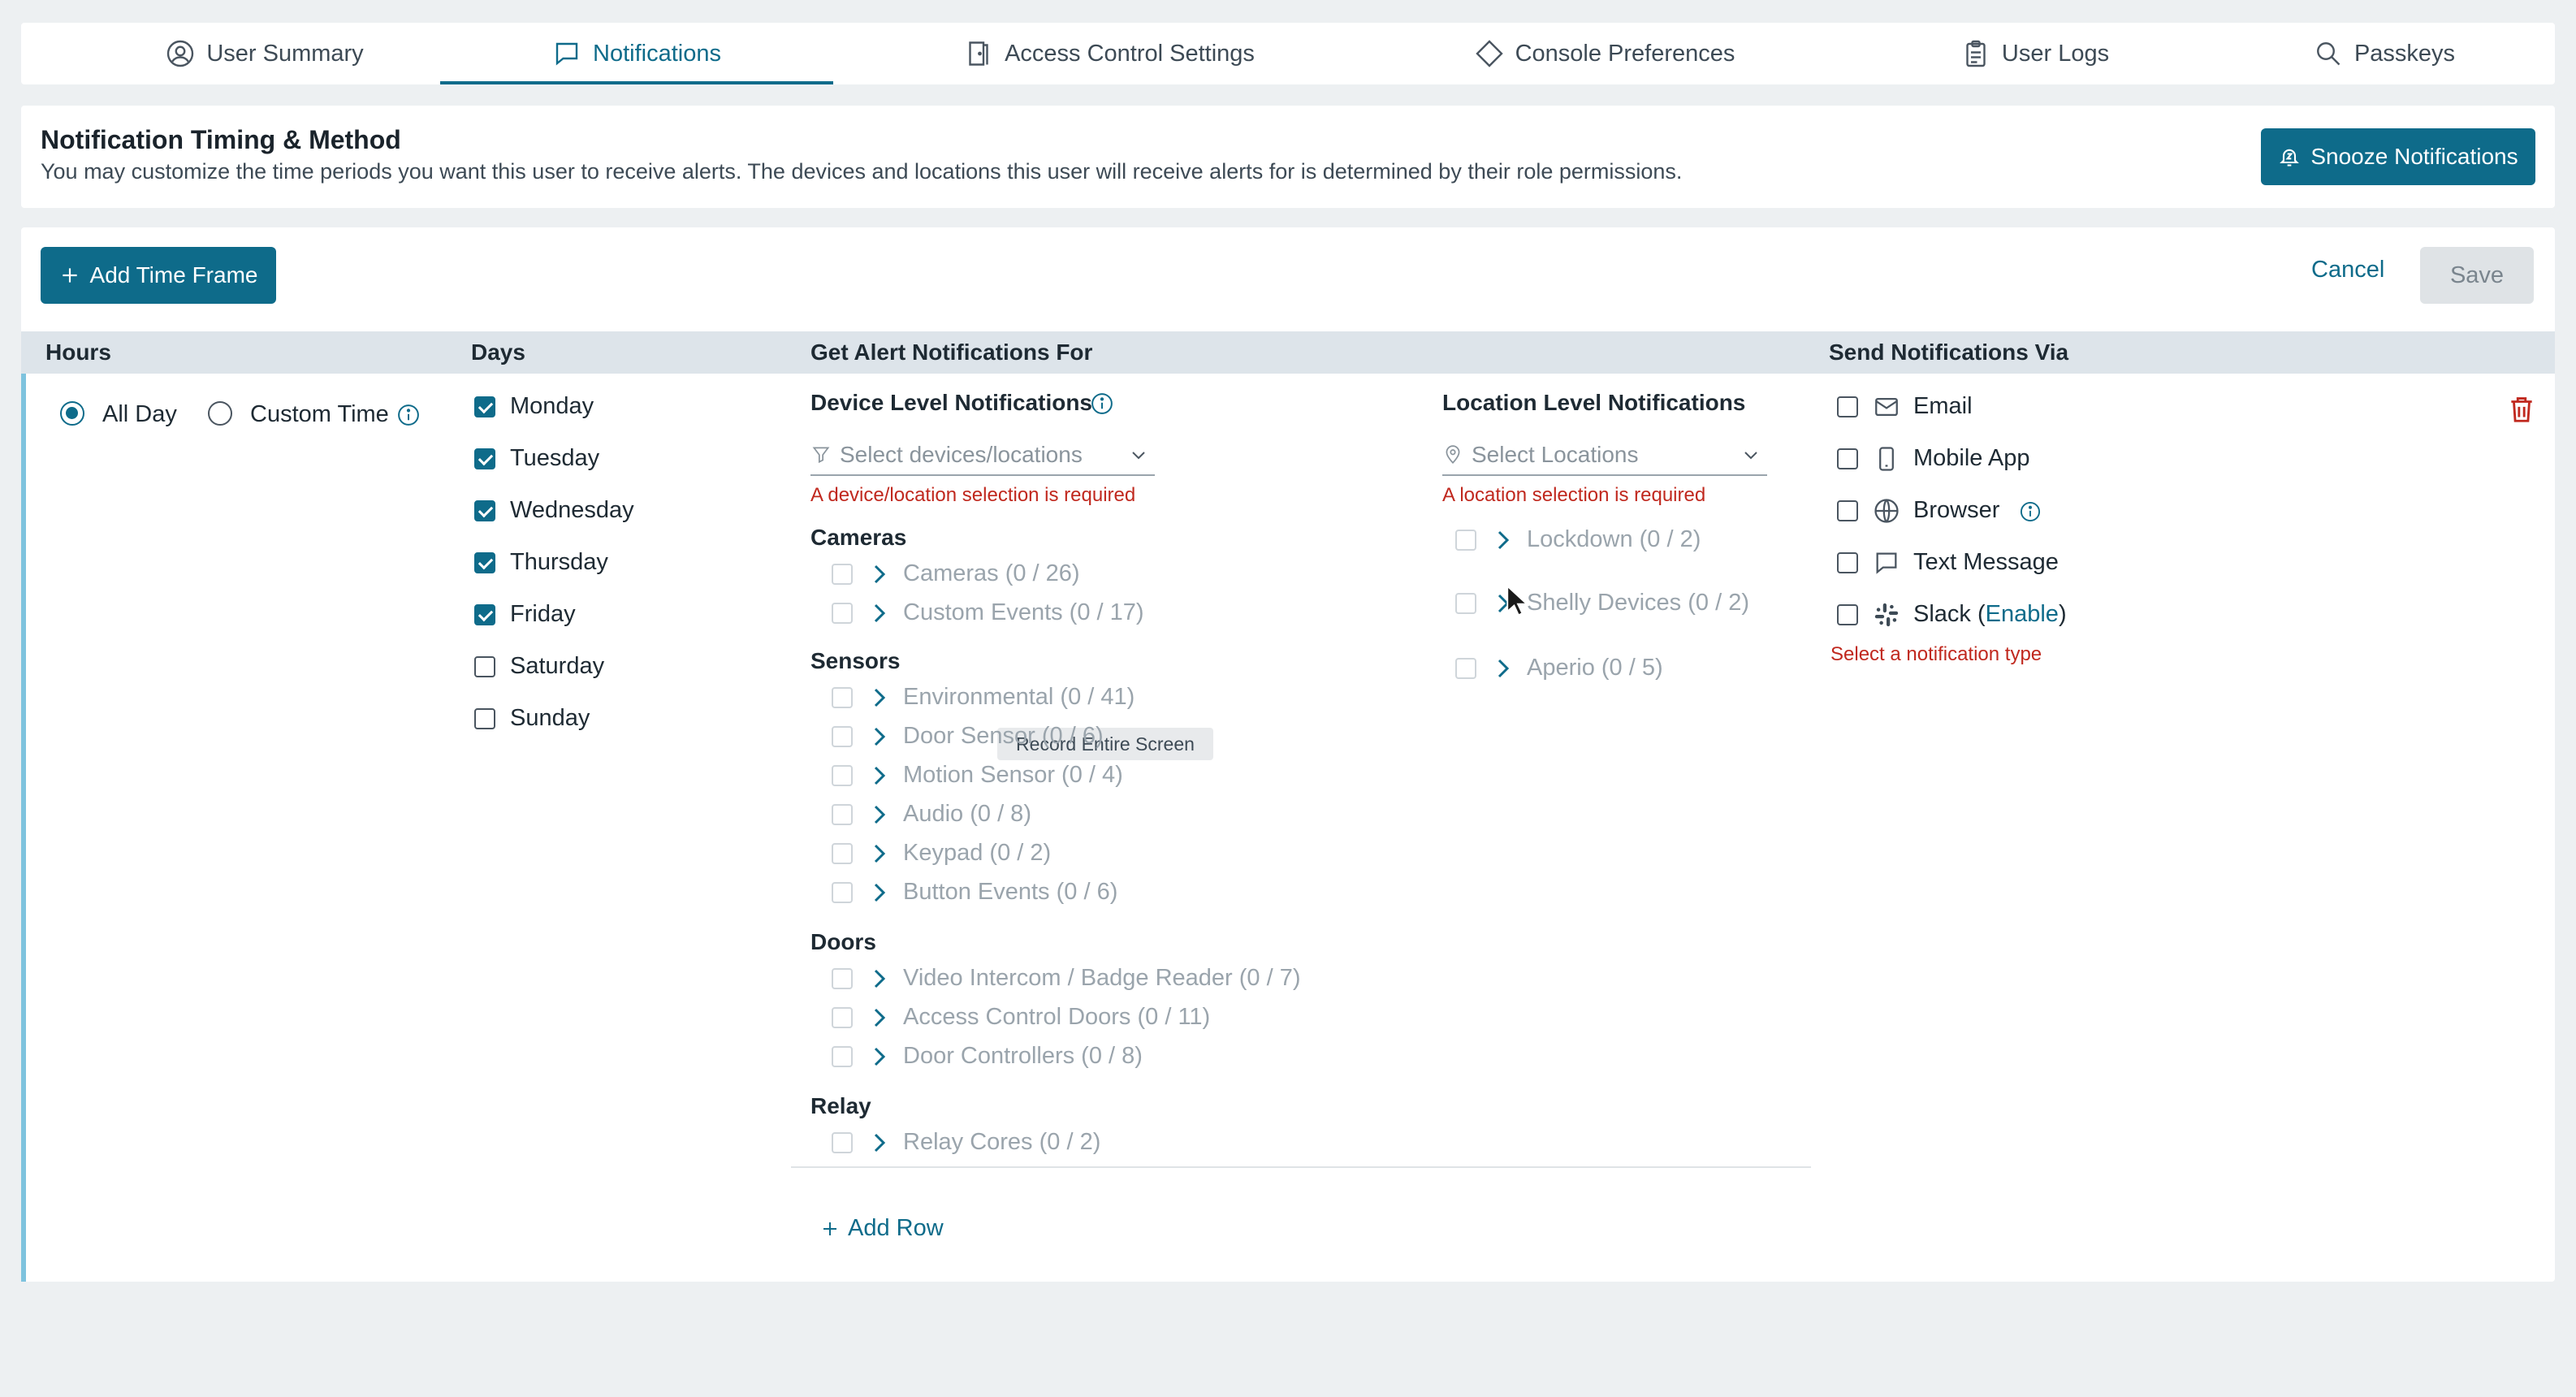 The height and width of the screenshot is (1397, 2576). Describe the element at coordinates (1023, 1056) in the screenshot. I see `device-item: Door Controllers (0 / 8)` at that location.